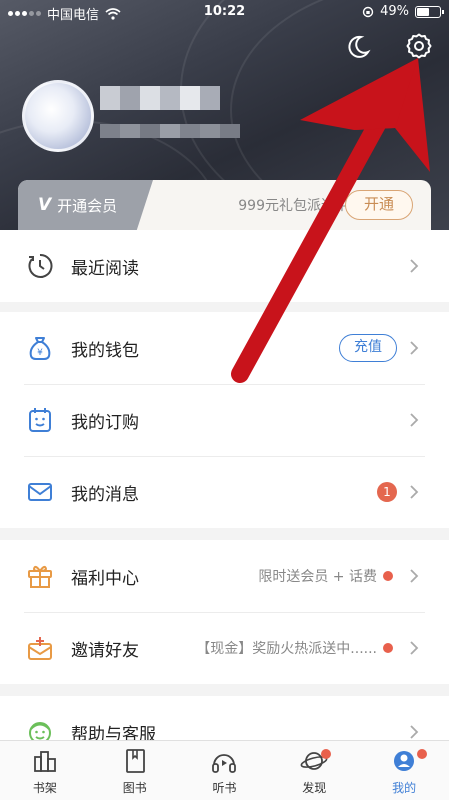 This screenshot has width=449, height=800. Describe the element at coordinates (105, 578) in the screenshot. I see `welfare-center-label: 福利中心` at that location.